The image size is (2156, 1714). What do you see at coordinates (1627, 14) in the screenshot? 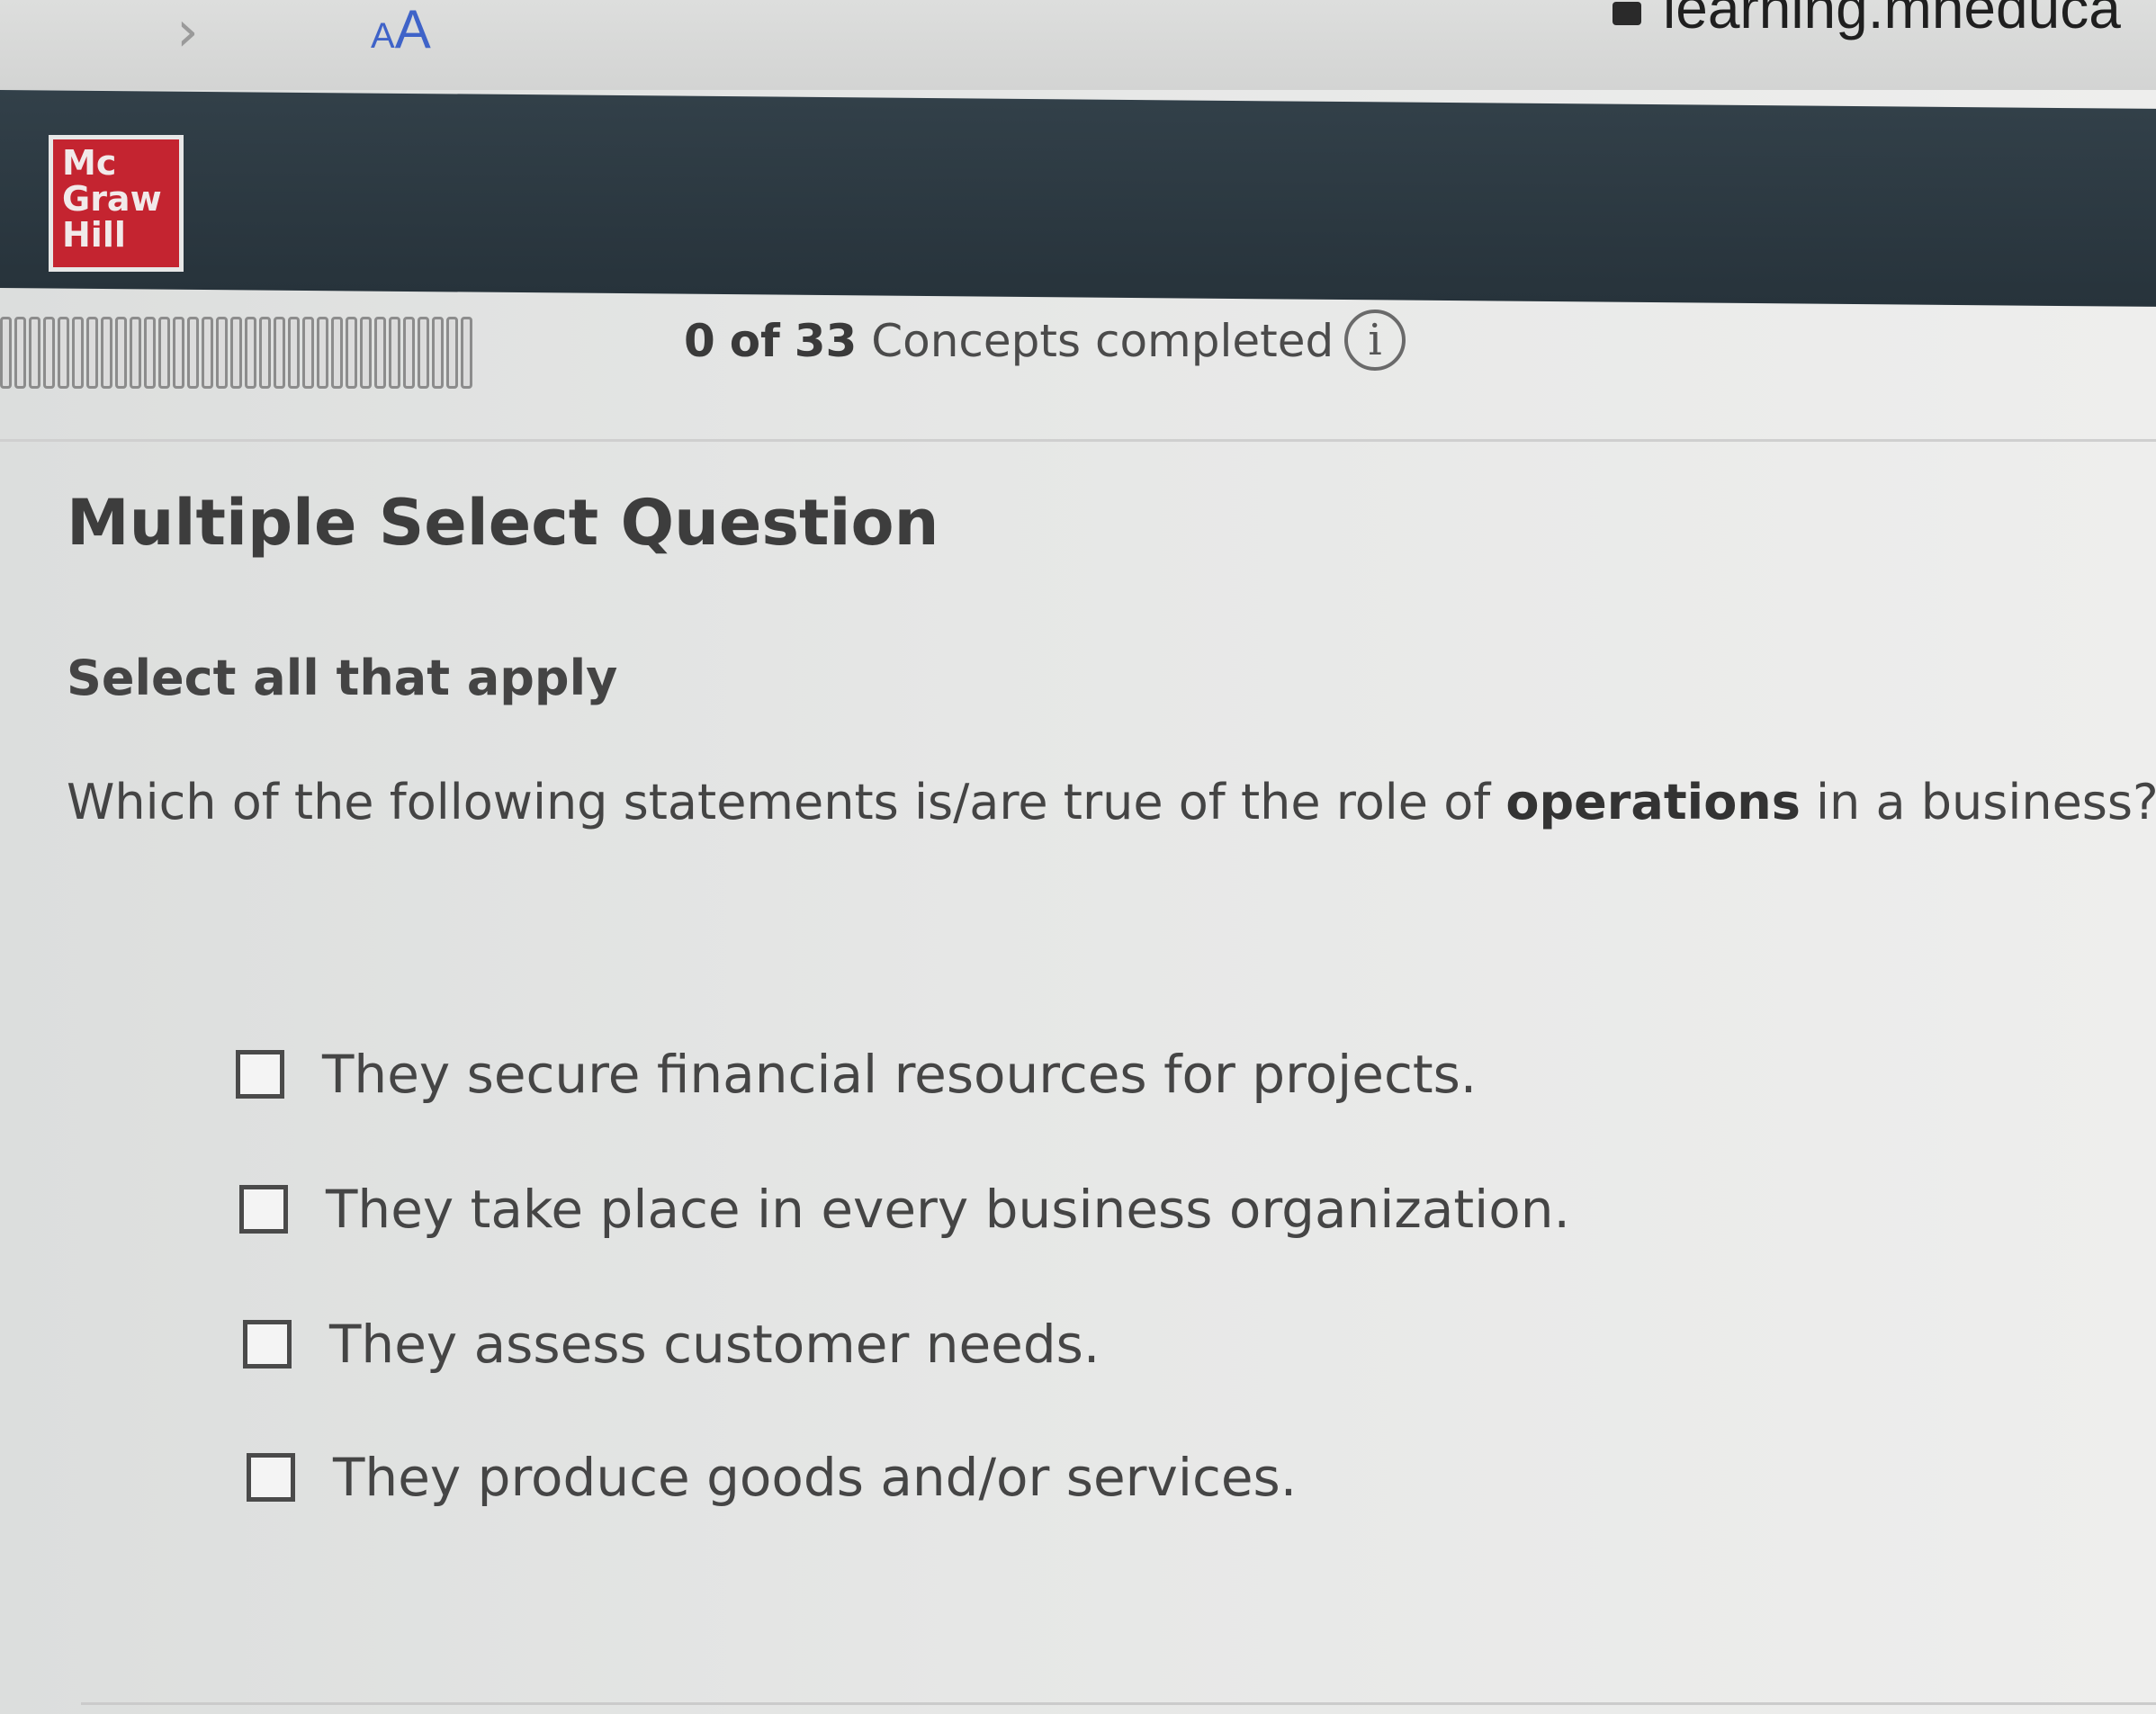
I see `lock-icon` at bounding box center [1627, 14].